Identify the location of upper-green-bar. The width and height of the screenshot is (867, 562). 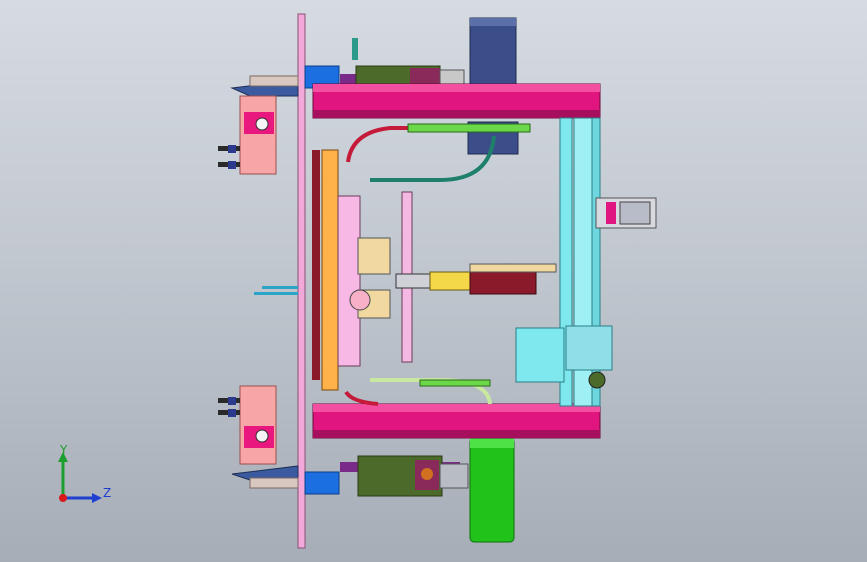
(469, 128).